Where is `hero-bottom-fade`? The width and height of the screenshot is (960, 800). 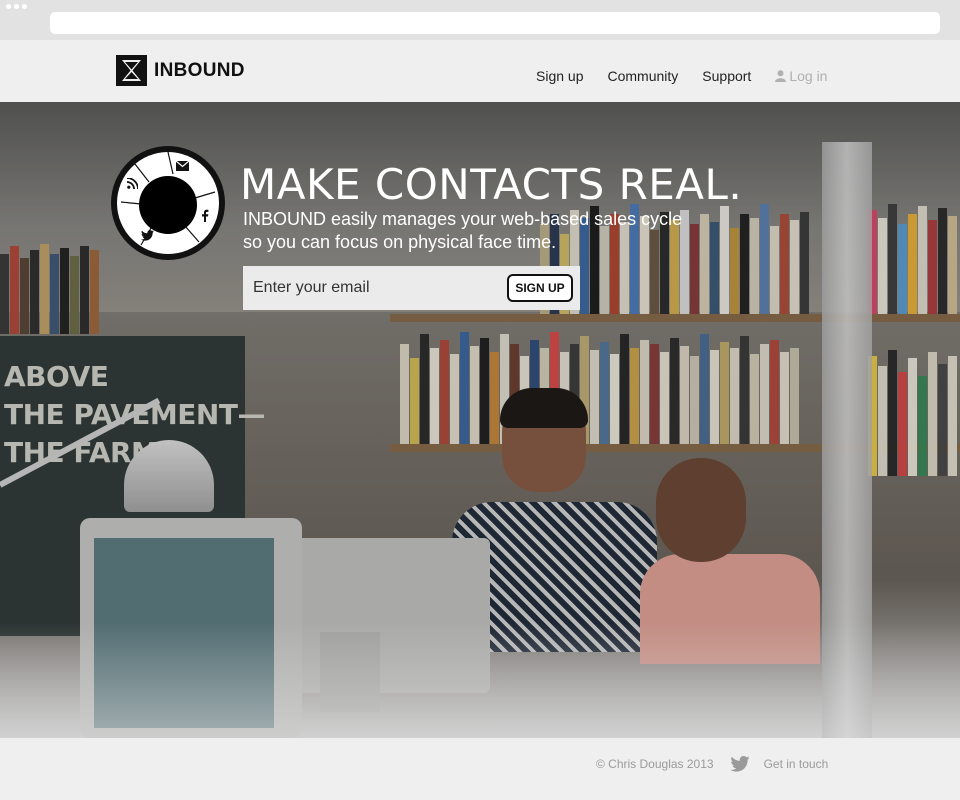
hero-bottom-fade is located at coordinates (480, 680).